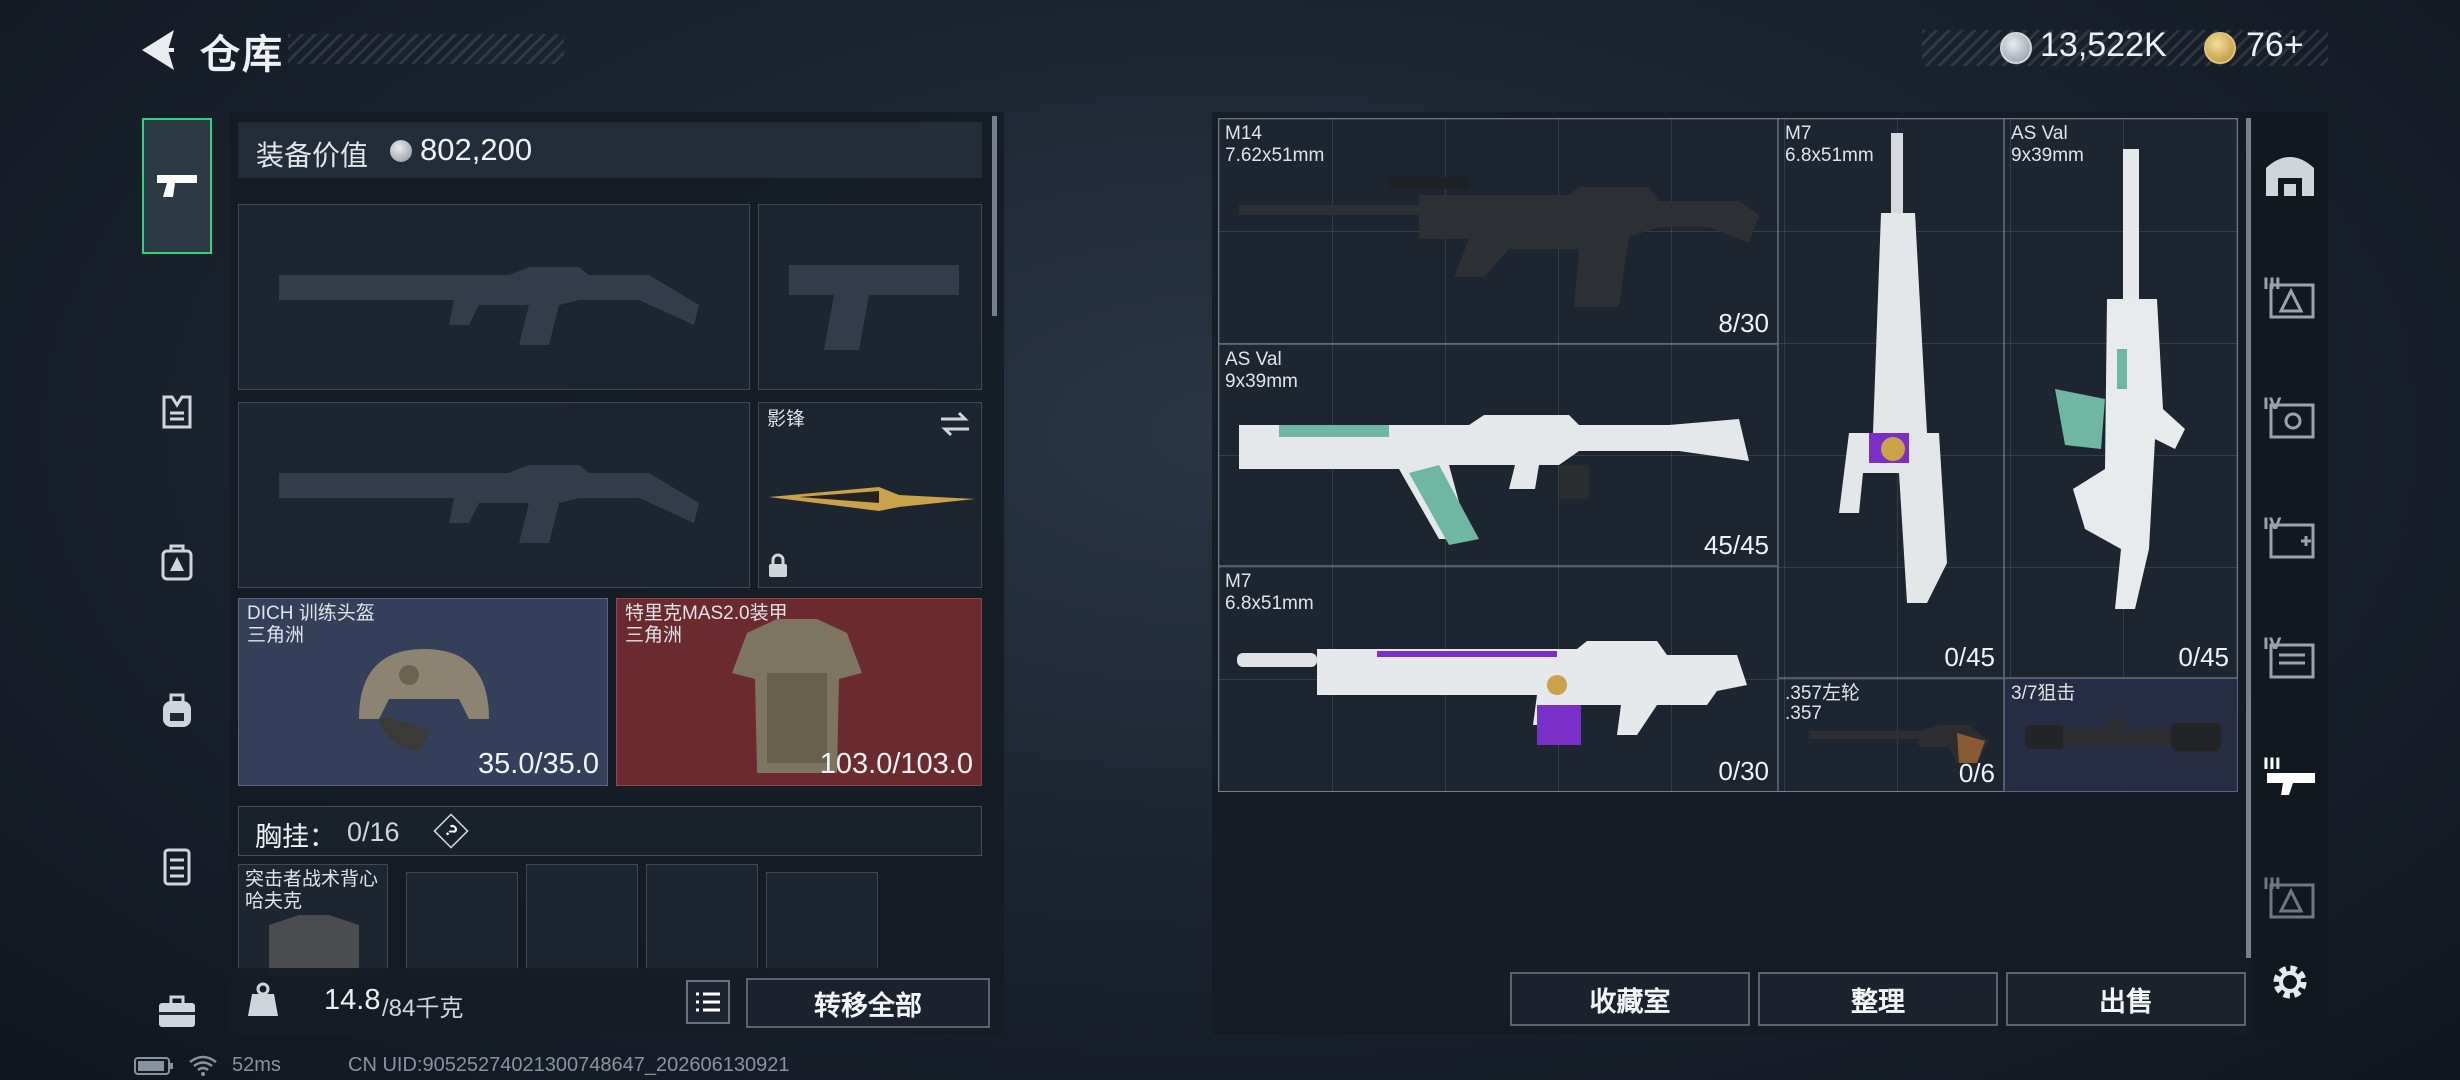  Describe the element at coordinates (489, 504) in the screenshot. I see `rifle-silhouette-icon` at that location.